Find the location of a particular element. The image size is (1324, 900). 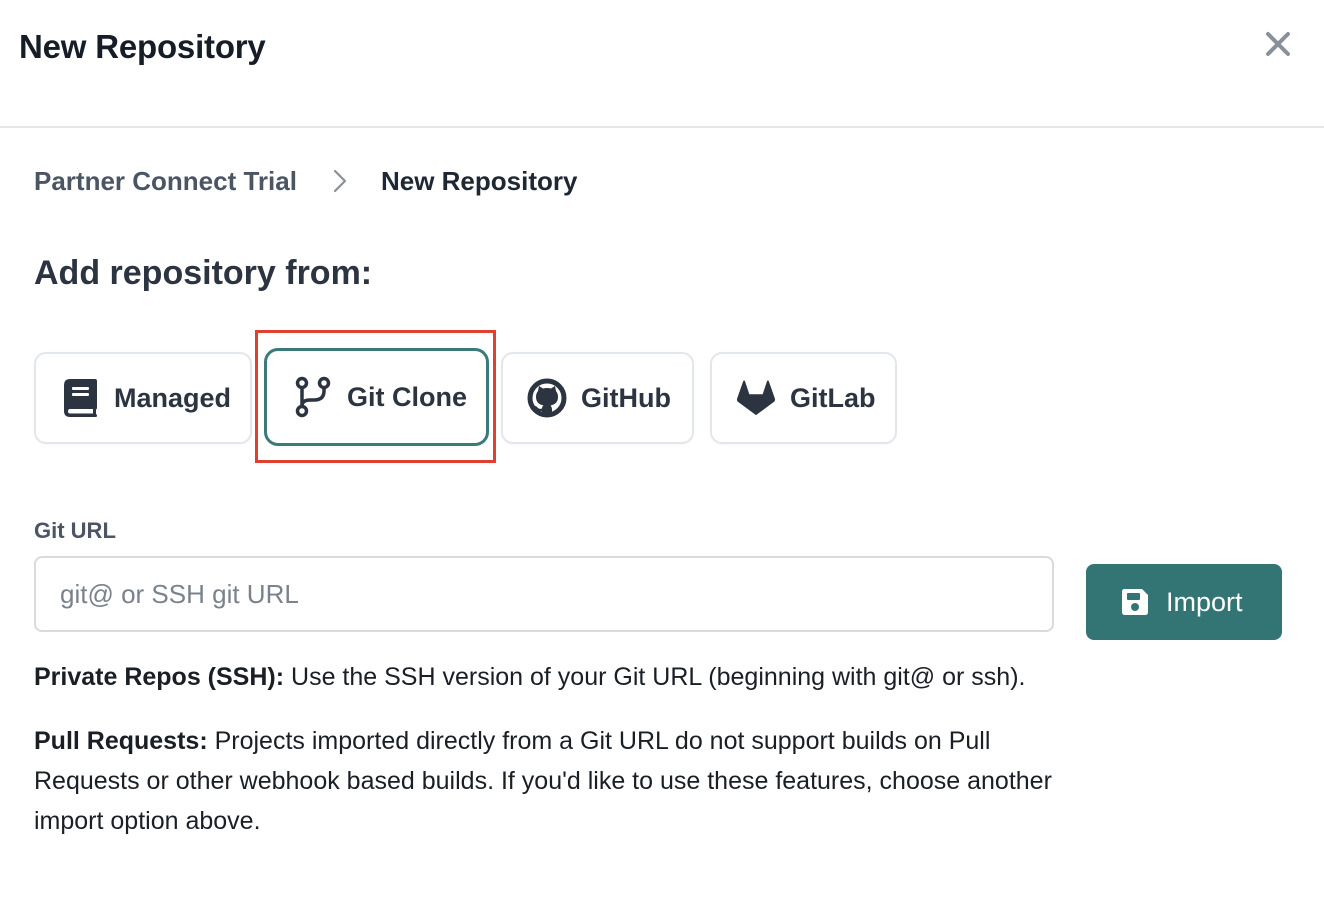

close-button is located at coordinates (1278, 44).